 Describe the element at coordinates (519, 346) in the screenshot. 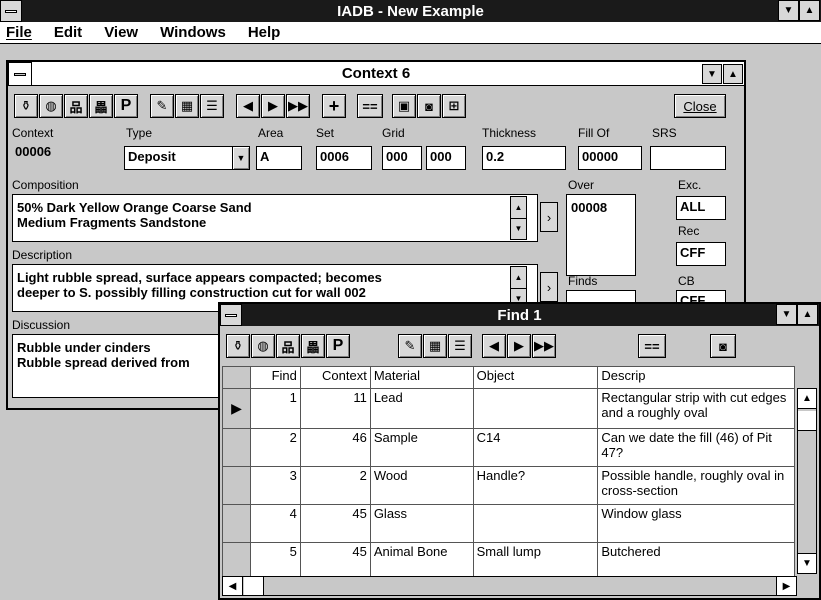

I see `next-record-icon: ▶` at that location.